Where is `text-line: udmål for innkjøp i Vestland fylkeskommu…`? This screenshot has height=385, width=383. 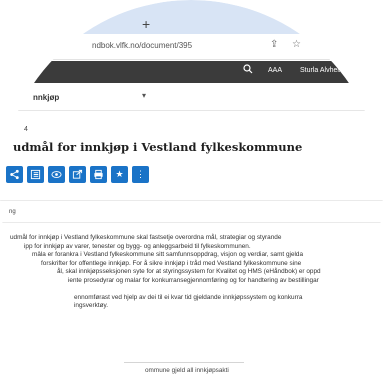 text-line: udmål for innkjøp i Vestland fylkeskommu… is located at coordinates (146, 237).